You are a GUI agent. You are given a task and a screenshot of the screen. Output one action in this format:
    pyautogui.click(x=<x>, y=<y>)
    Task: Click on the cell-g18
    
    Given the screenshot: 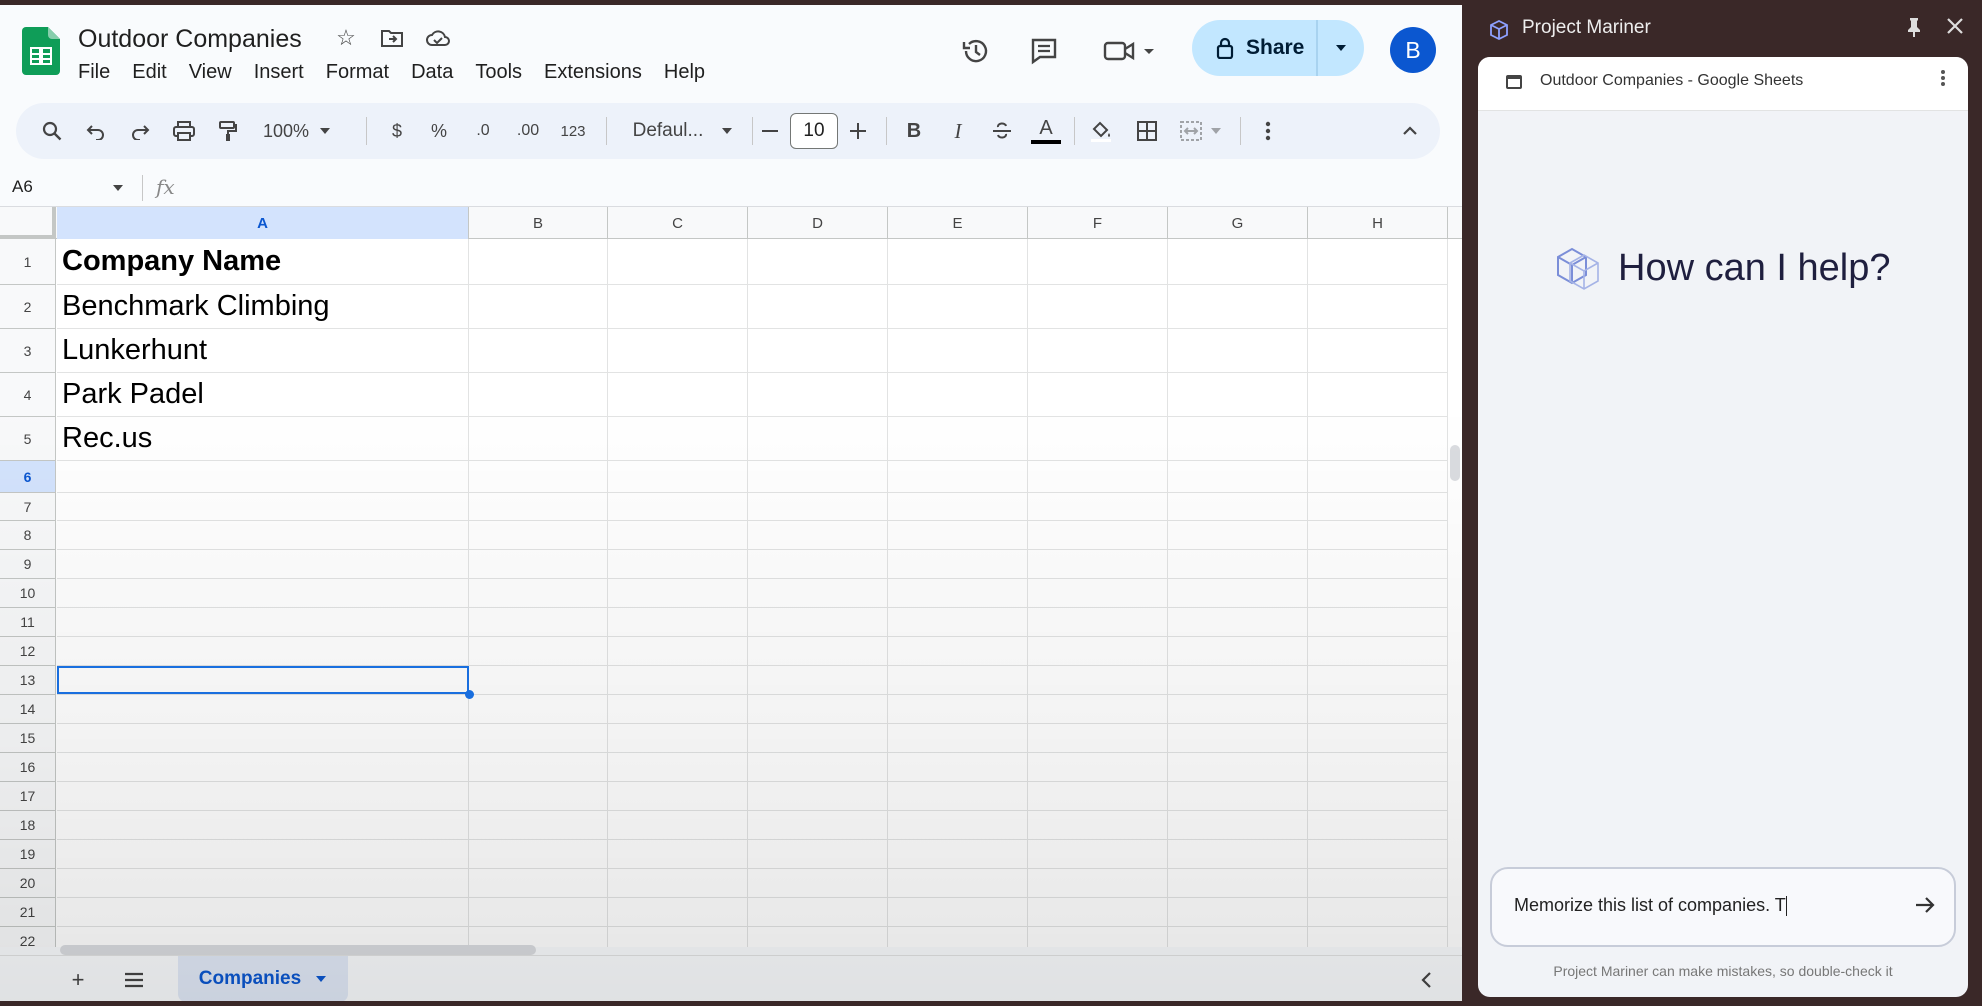 What is the action you would take?
    pyautogui.click(x=1238, y=825)
    